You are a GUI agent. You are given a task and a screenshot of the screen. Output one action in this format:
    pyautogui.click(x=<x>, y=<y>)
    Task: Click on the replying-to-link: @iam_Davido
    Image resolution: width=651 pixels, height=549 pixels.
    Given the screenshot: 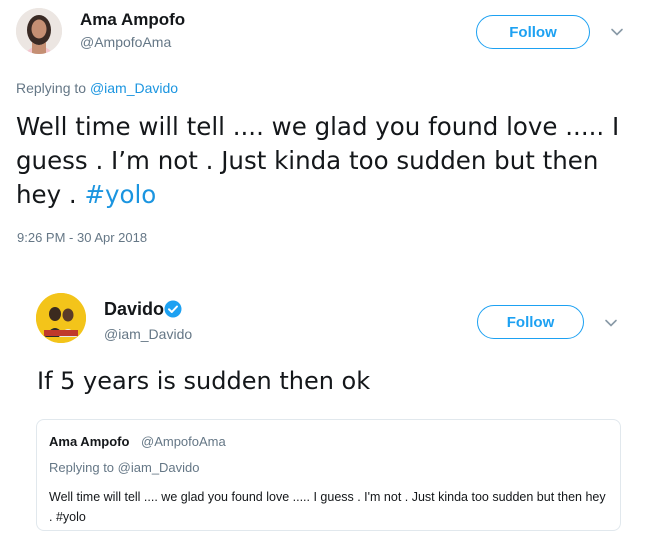 What is the action you would take?
    pyautogui.click(x=134, y=88)
    